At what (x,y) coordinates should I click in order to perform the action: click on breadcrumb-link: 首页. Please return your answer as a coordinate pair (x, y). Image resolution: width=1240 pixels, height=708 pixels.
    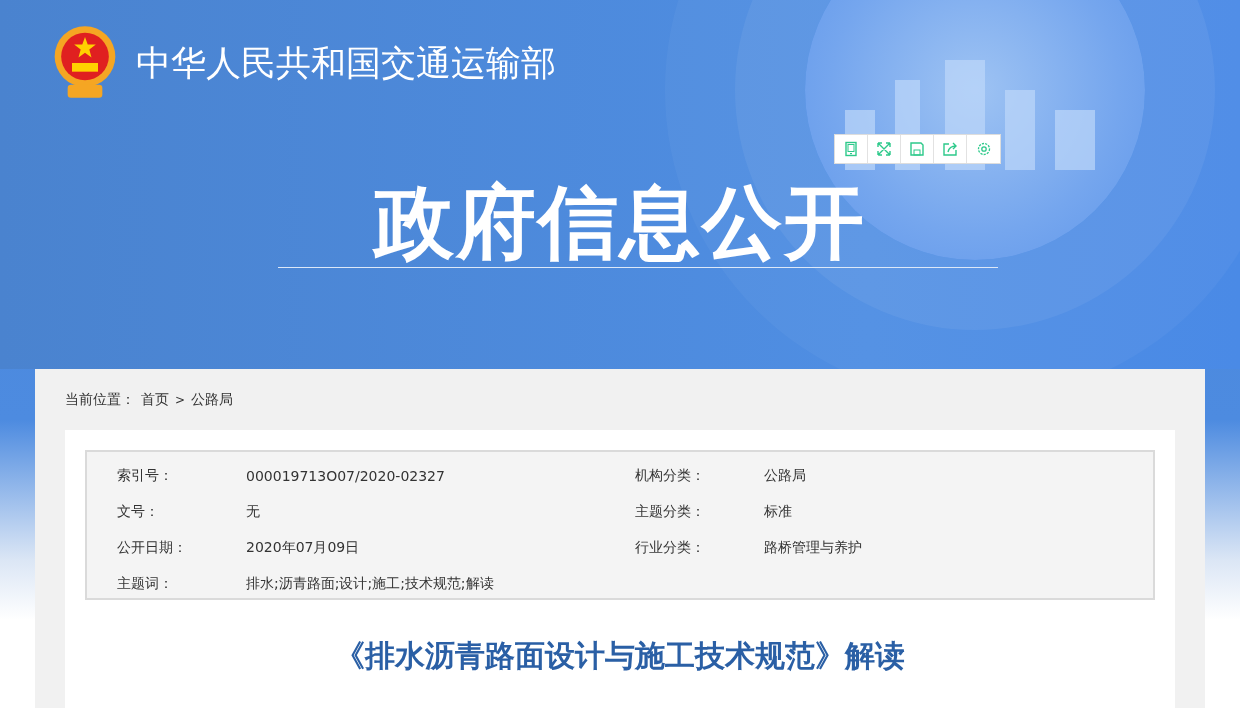
    Looking at the image, I should click on (155, 400).